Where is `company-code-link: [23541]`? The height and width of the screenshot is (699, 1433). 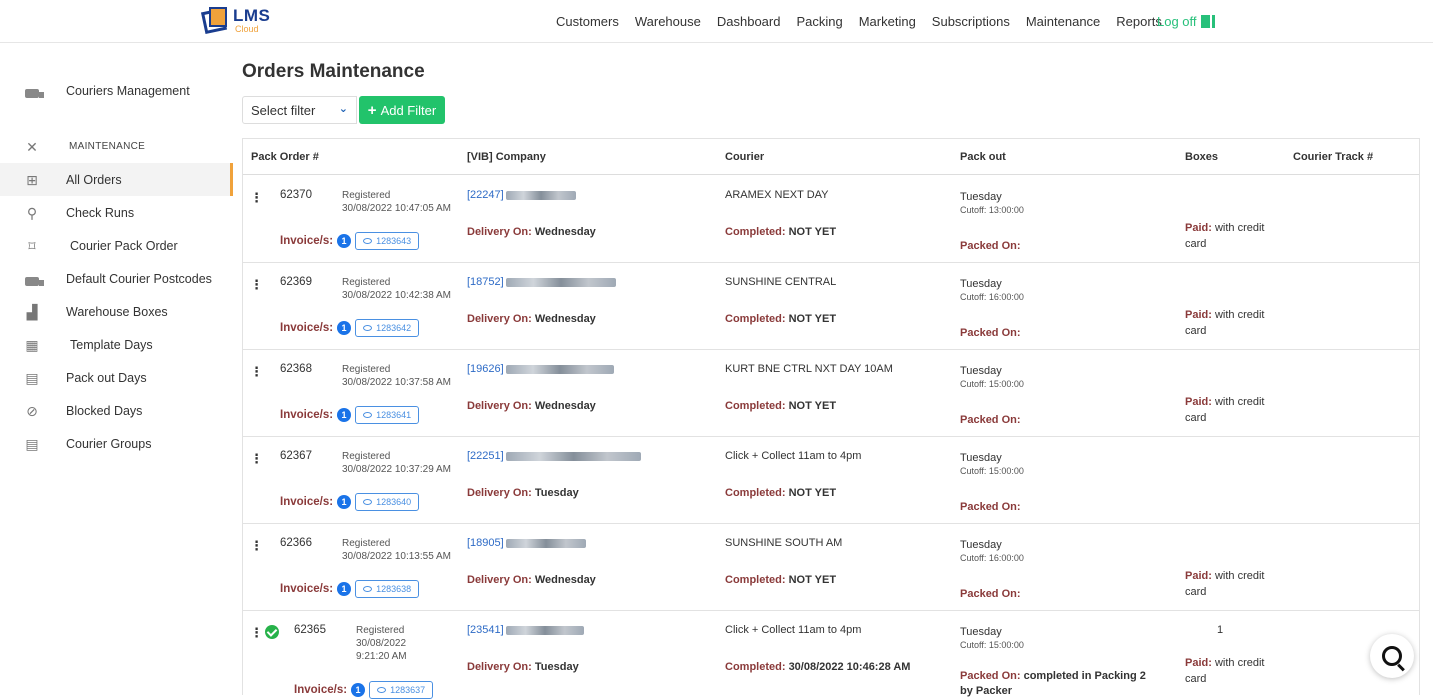
company-code-link: [23541] is located at coordinates (485, 630).